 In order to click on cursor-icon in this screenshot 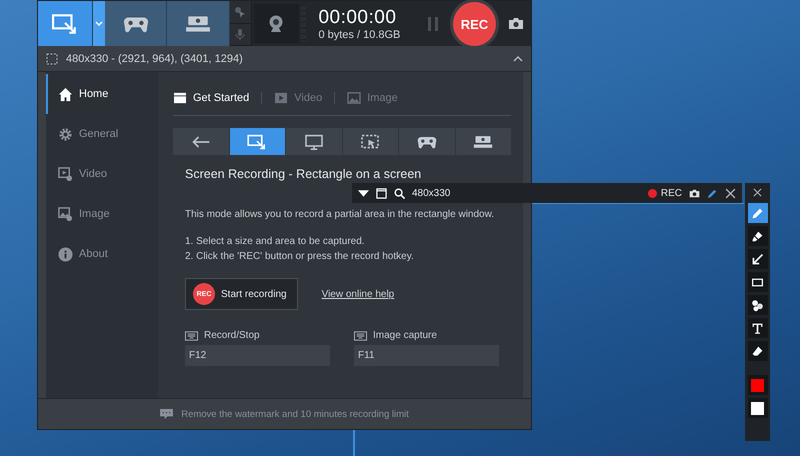, I will do `click(240, 12)`.